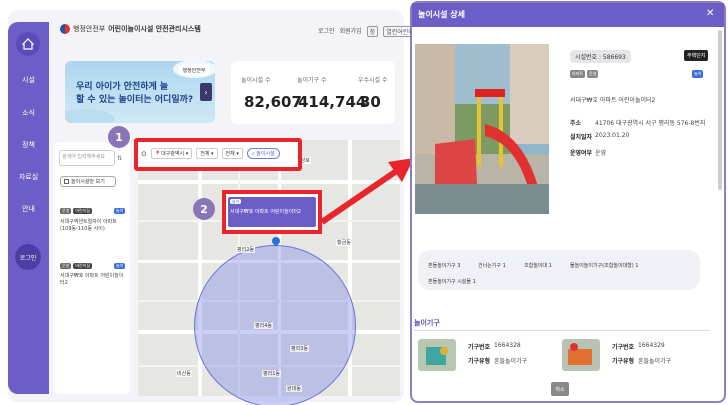 The image size is (728, 405). Describe the element at coordinates (710, 13) in the screenshot. I see `close-icon: ✕` at that location.